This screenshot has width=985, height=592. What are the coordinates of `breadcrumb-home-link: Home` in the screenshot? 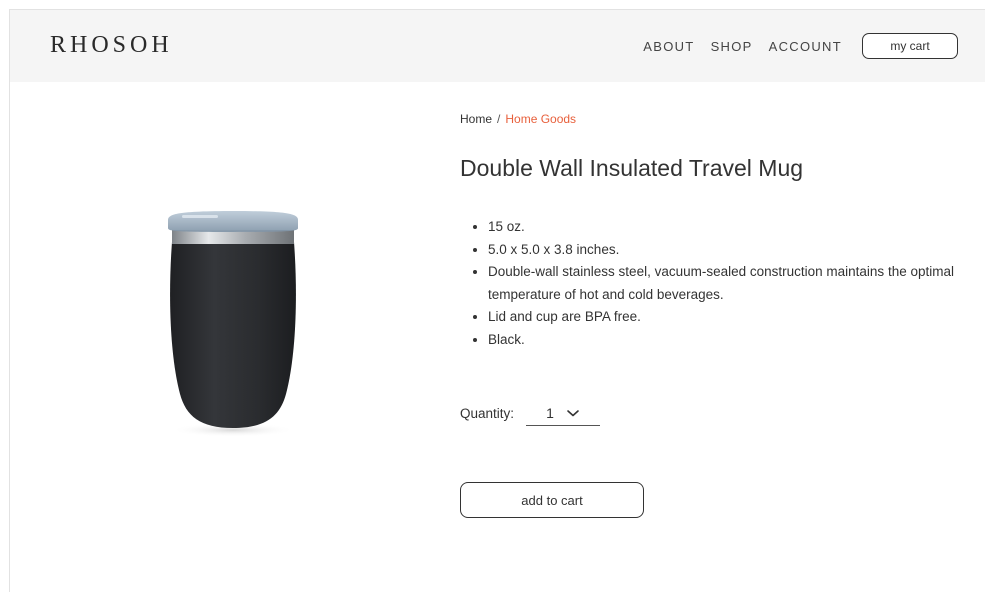 It's located at (476, 119).